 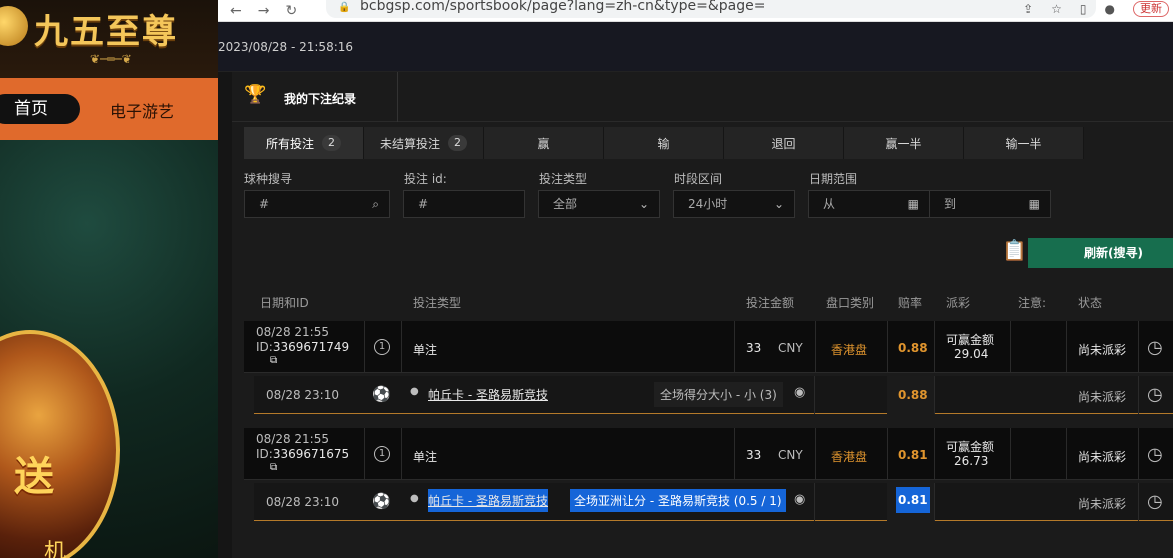 I want to click on share-icon: ⇪, so click(x=1028, y=9).